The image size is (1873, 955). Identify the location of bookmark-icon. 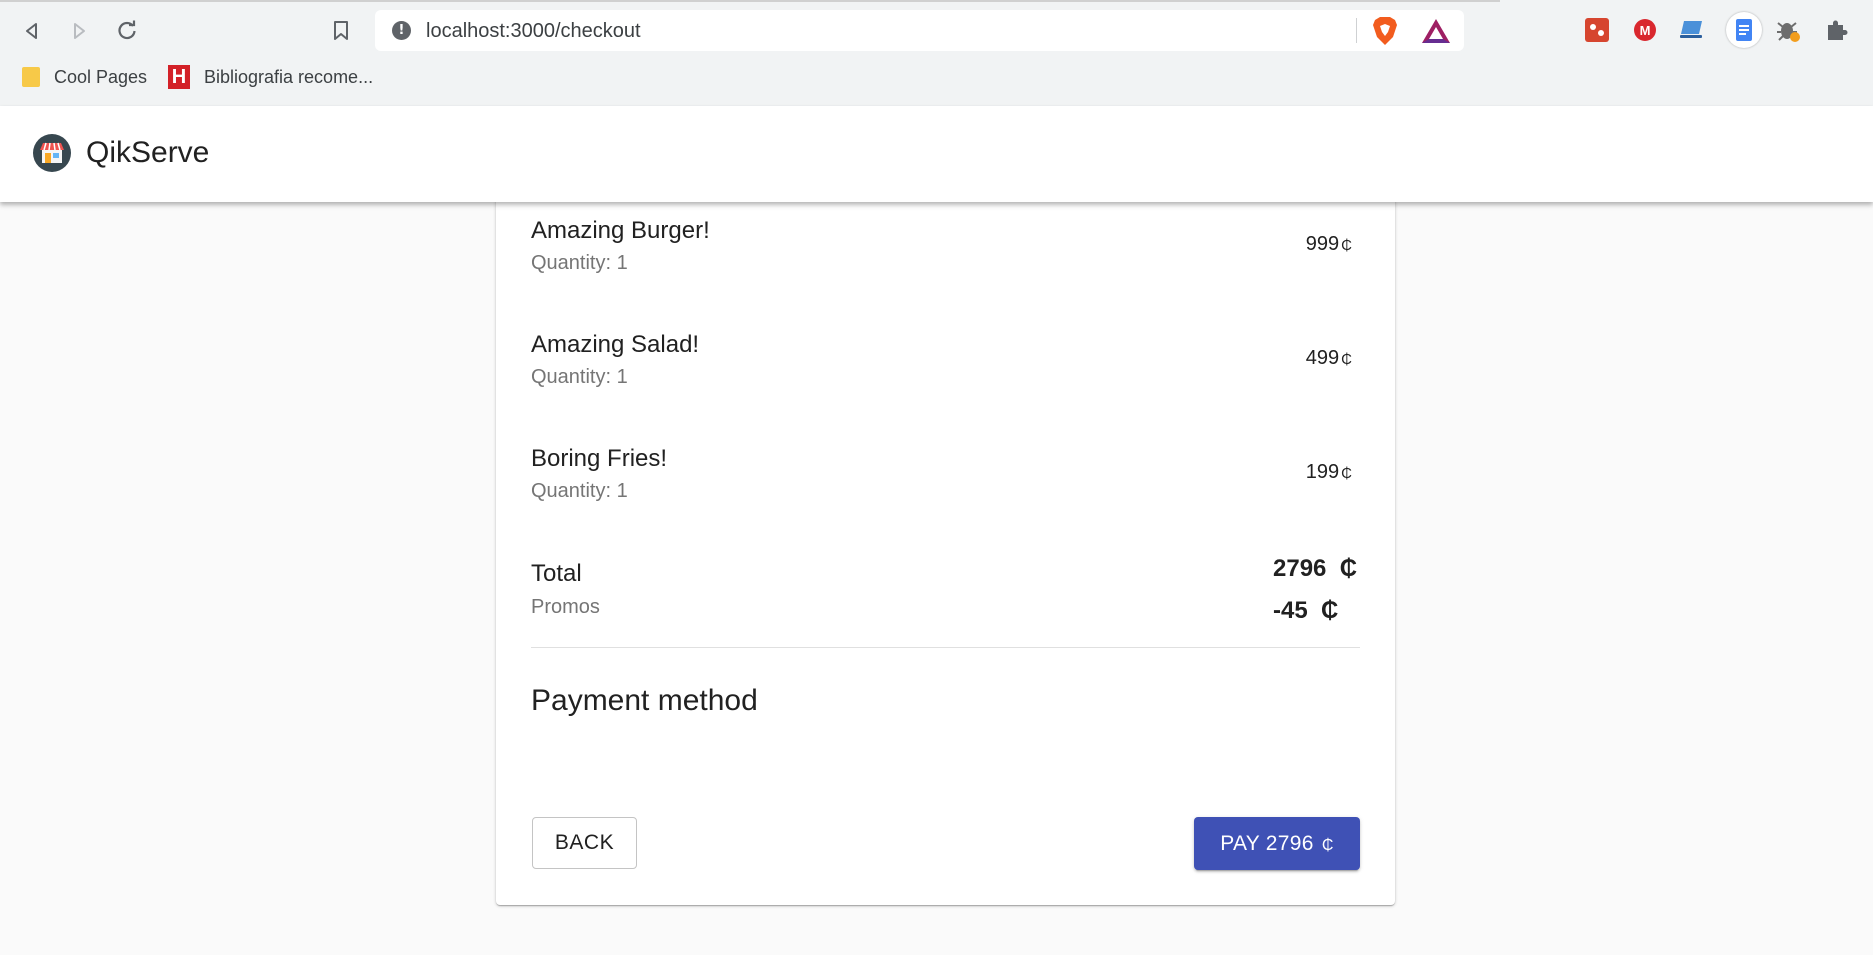
(341, 30).